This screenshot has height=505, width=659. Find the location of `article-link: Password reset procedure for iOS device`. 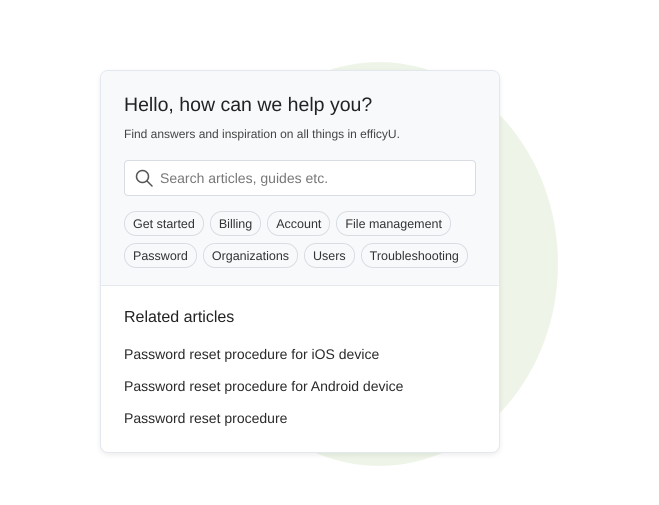

article-link: Password reset procedure for iOS device is located at coordinates (252, 354).